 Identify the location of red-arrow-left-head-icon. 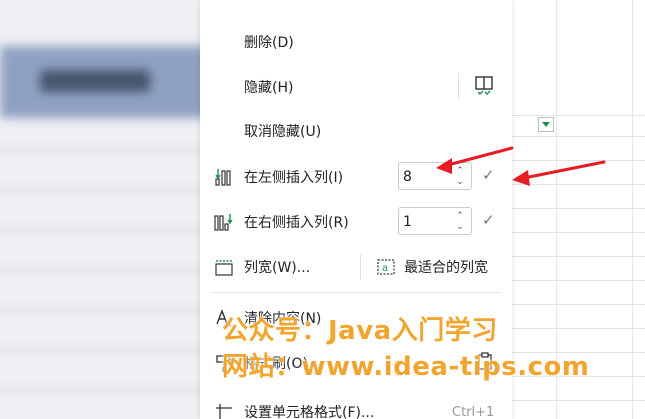
(444, 166).